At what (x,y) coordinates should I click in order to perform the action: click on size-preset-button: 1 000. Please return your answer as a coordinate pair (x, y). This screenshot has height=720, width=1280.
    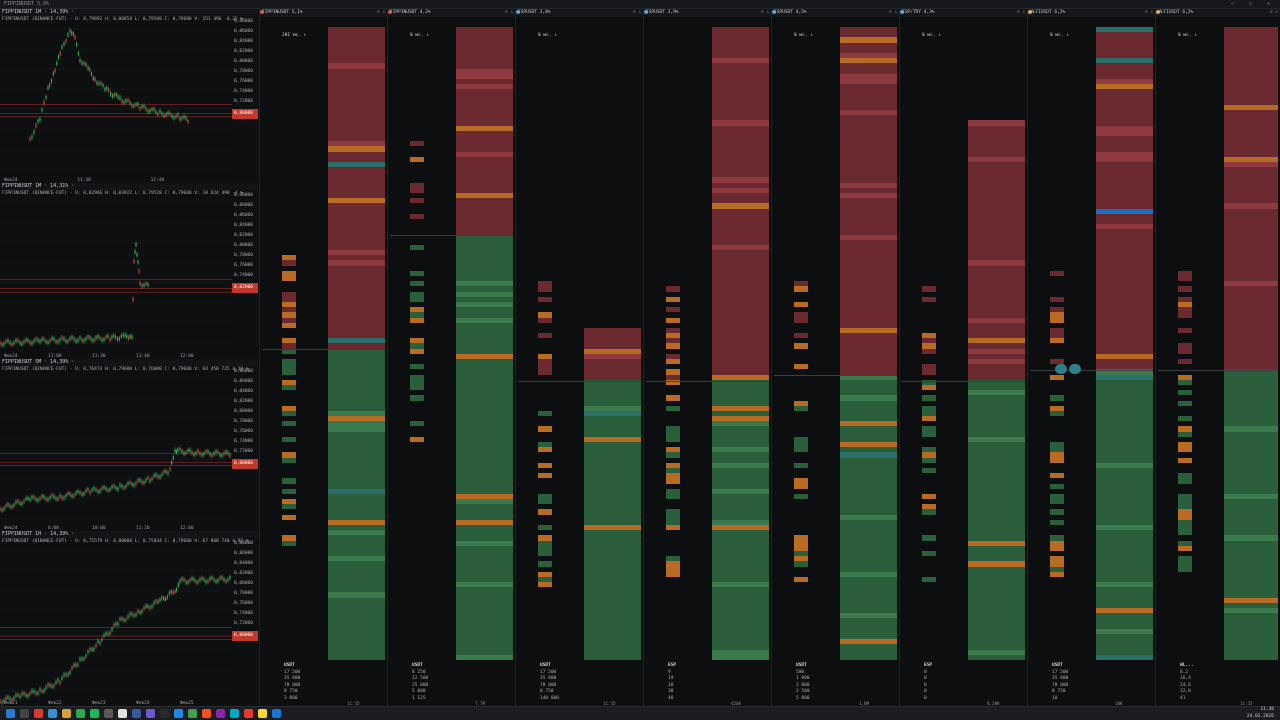
    Looking at the image, I should click on (803, 679).